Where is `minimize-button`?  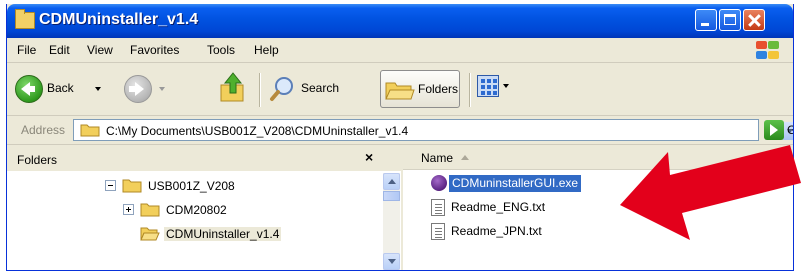 minimize-button is located at coordinates (706, 20).